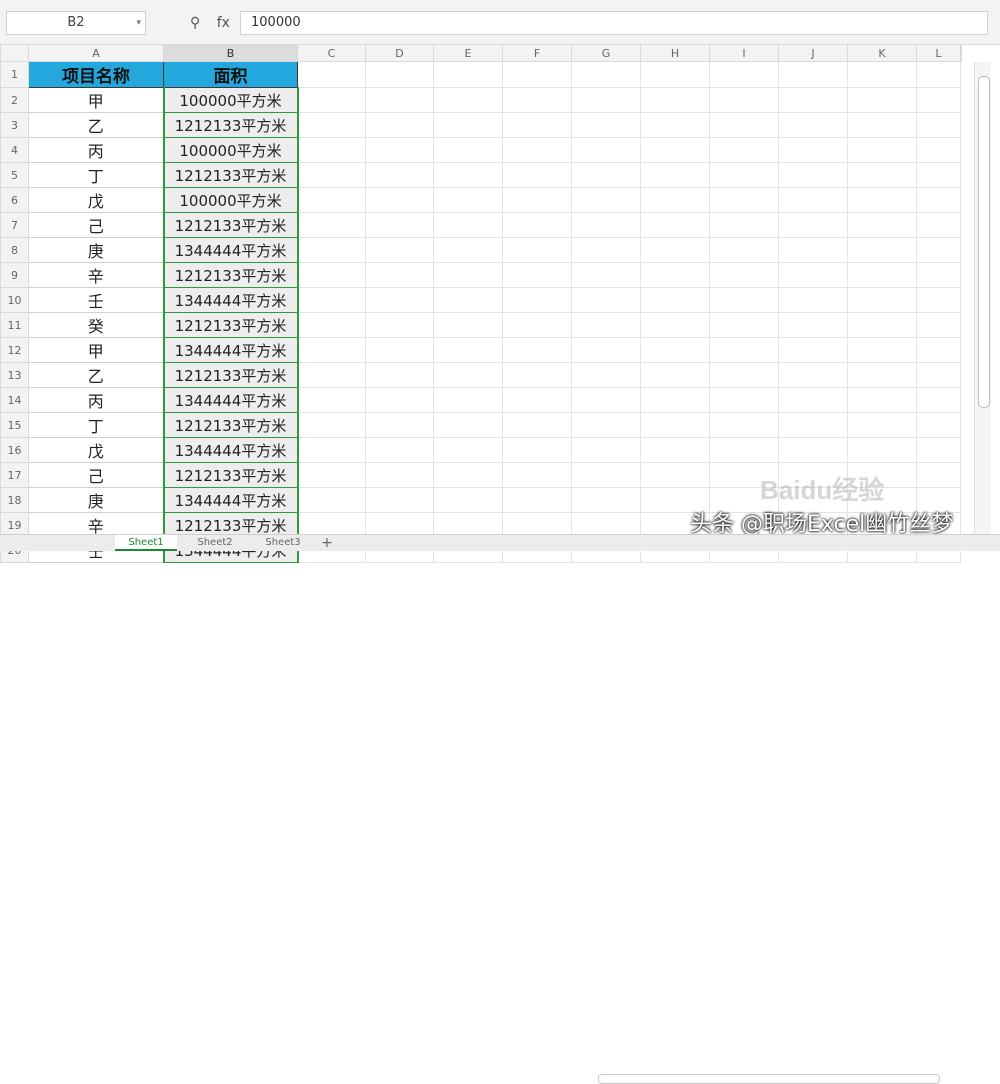 The image size is (1000, 1084). What do you see at coordinates (468, 53) in the screenshot?
I see `column-header-e: E` at bounding box center [468, 53].